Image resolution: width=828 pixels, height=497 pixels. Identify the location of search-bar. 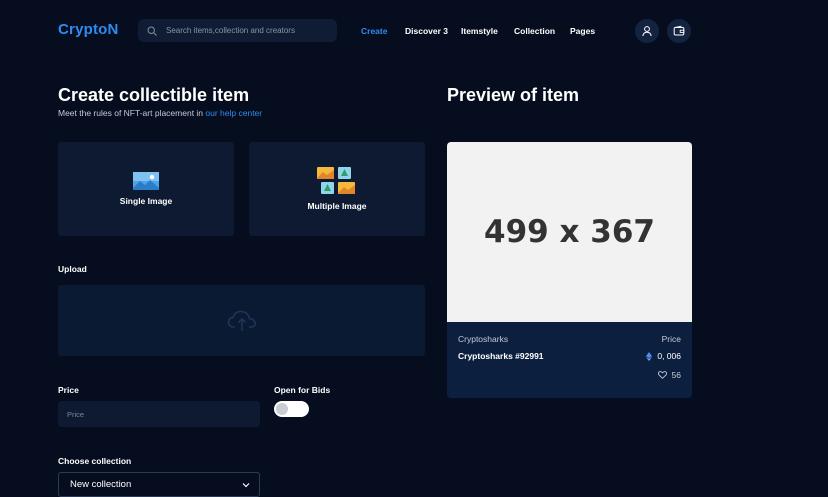
(237, 30).